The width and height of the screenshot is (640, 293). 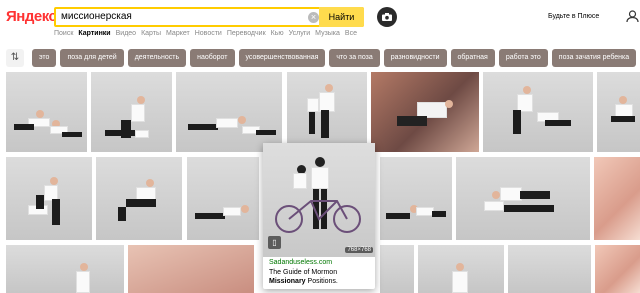 I want to click on nav-item-video: Видео, so click(x=126, y=33).